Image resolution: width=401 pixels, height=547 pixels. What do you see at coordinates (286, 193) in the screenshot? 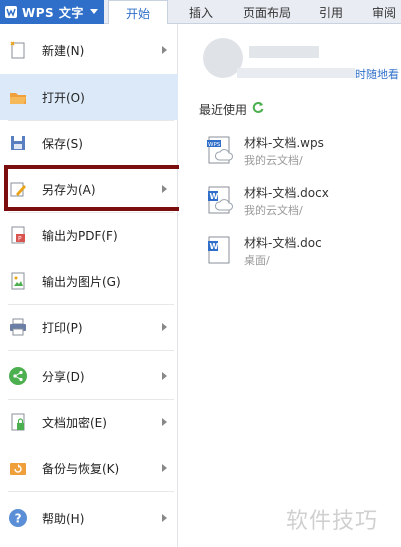
I see `file-name: 材料-文档.docx` at bounding box center [286, 193].